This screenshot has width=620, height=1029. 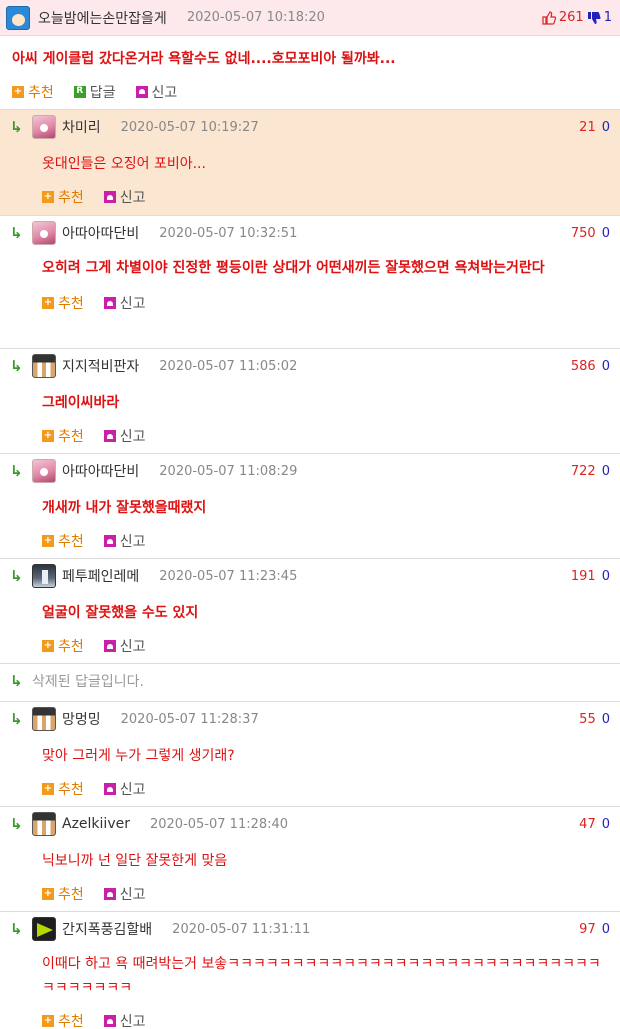 I want to click on upvote-count: 722, so click(x=583, y=471).